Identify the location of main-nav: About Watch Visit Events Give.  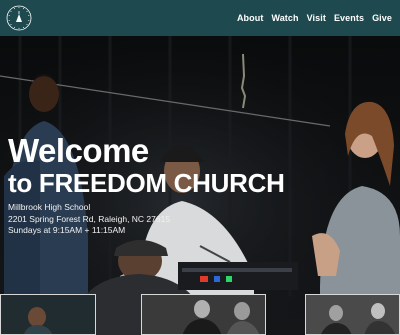
(314, 18).